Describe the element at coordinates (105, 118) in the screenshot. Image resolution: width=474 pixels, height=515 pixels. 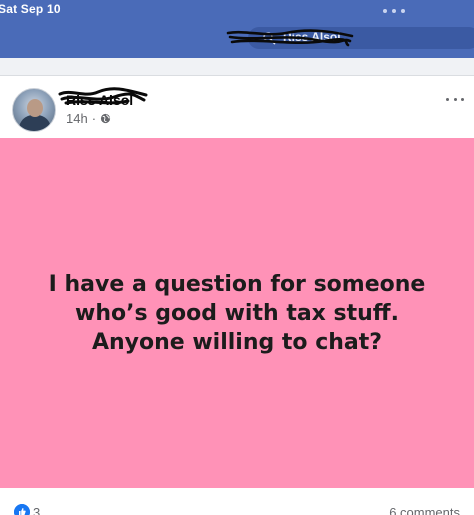
I see `globe-icon` at that location.